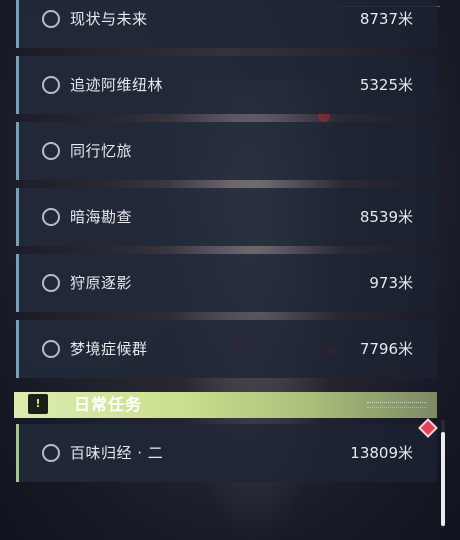 This screenshot has width=460, height=540. What do you see at coordinates (101, 283) in the screenshot?
I see `quest-name: 狩原逐影` at bounding box center [101, 283].